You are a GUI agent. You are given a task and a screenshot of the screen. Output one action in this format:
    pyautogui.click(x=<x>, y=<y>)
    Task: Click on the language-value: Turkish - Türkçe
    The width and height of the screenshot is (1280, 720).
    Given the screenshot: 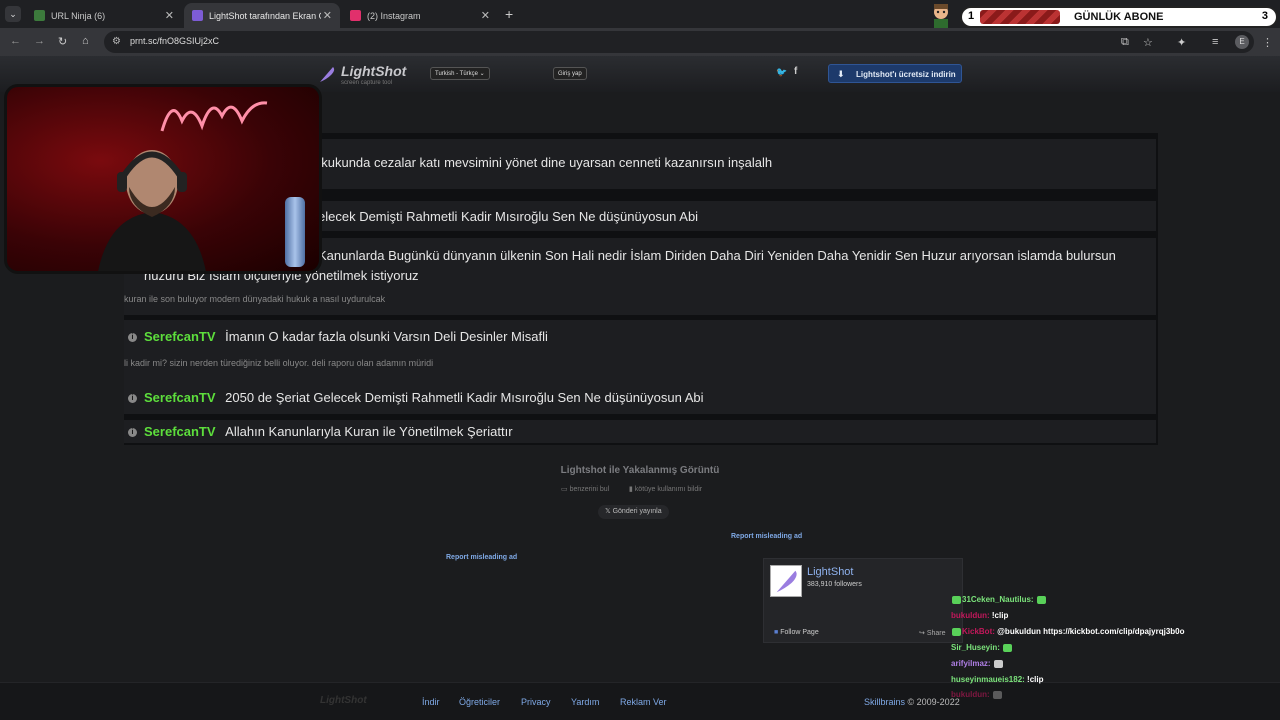 What is the action you would take?
    pyautogui.click(x=457, y=74)
    